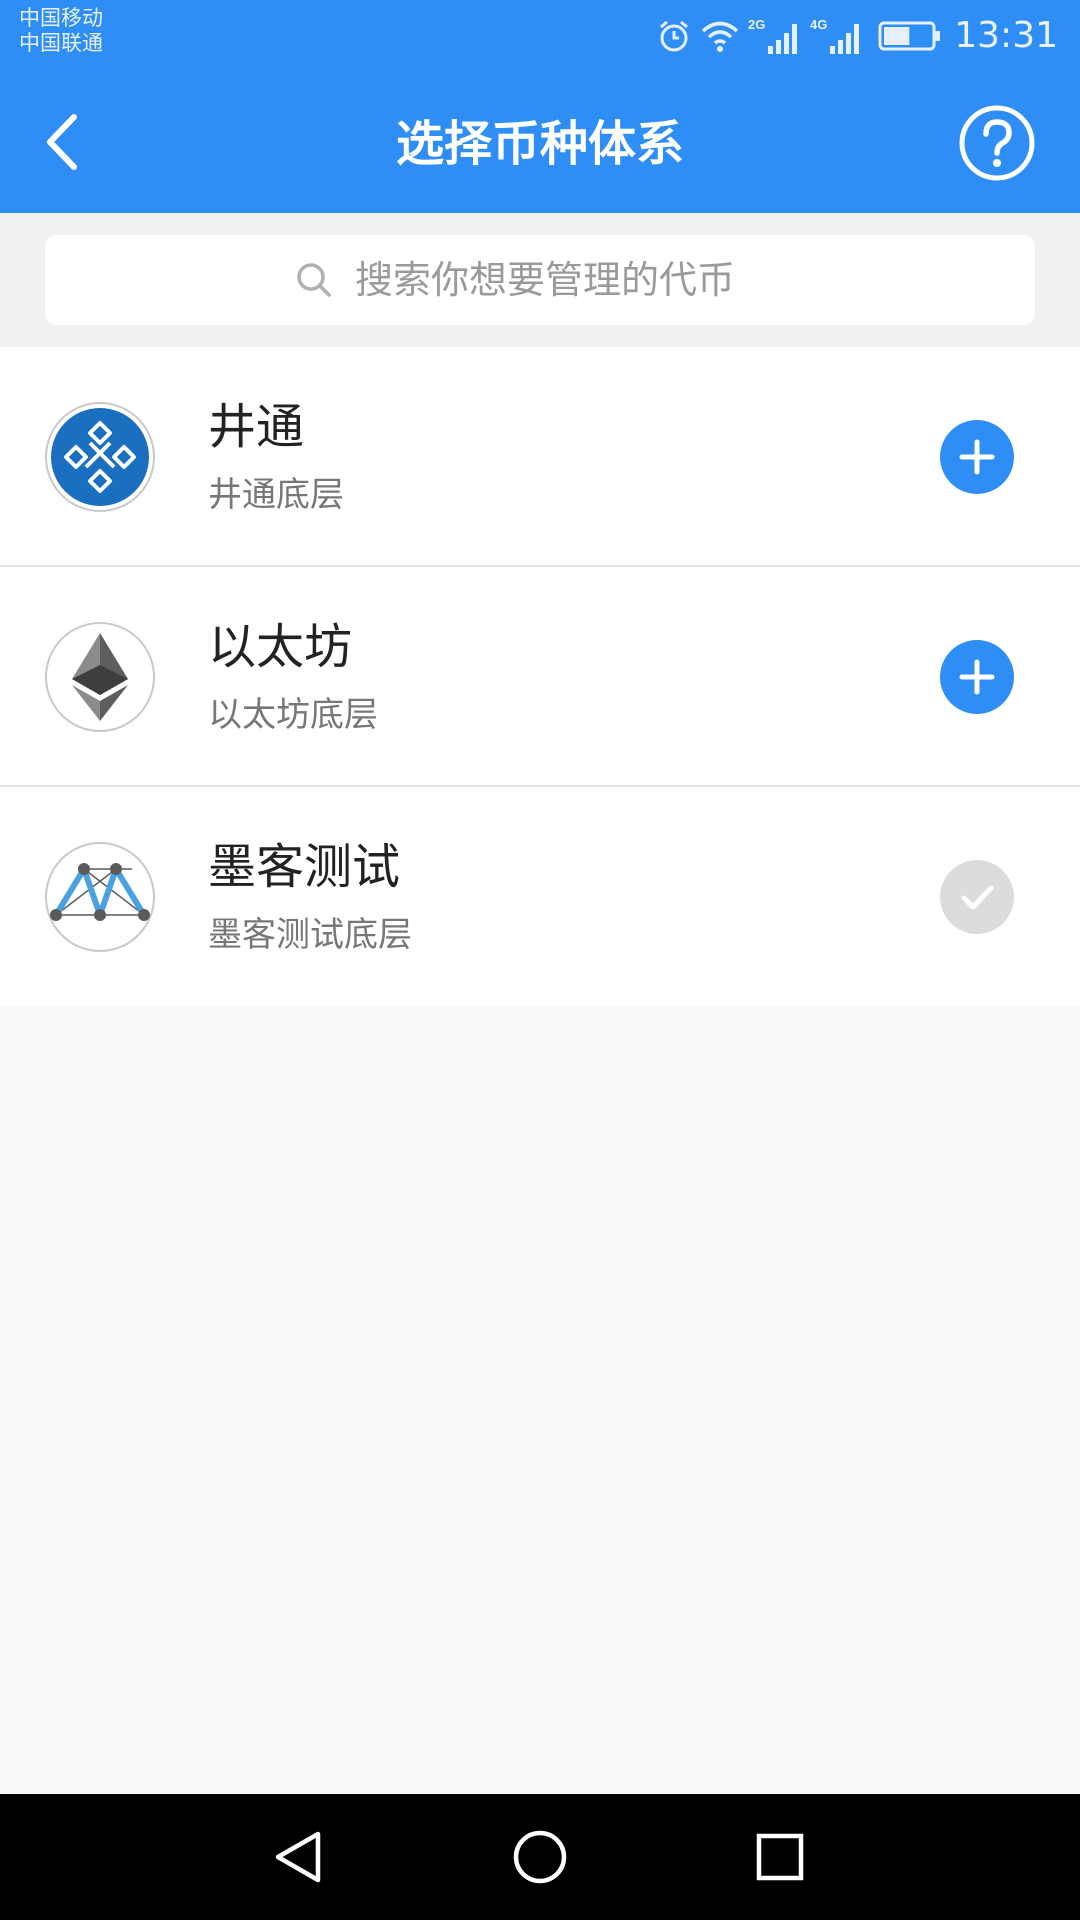  Describe the element at coordinates (61, 43) in the screenshot. I see `carrier-2: 中国联通` at that location.